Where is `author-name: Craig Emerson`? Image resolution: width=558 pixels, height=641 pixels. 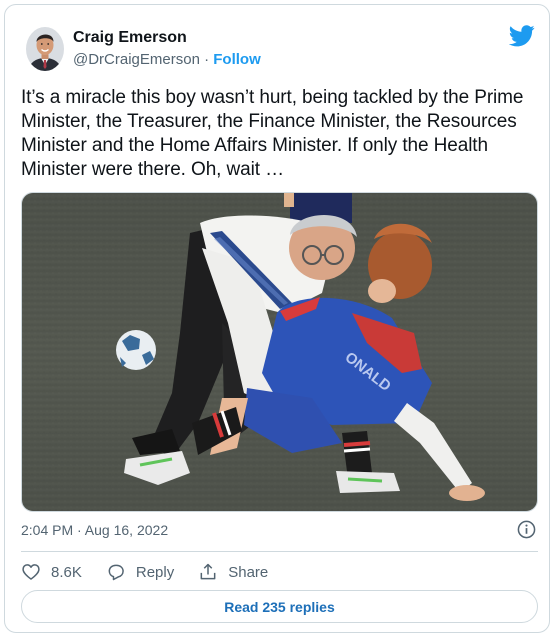
author-name: Craig Emerson is located at coordinates (130, 38).